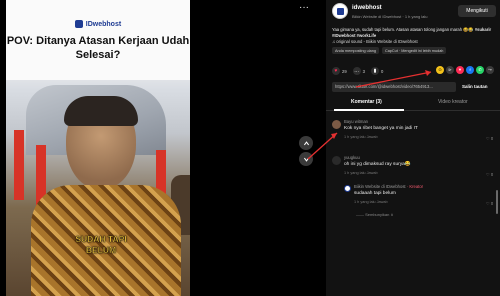  Describe the element at coordinates (470, 70) in the screenshot. I see `facebook-icon: f` at that location.